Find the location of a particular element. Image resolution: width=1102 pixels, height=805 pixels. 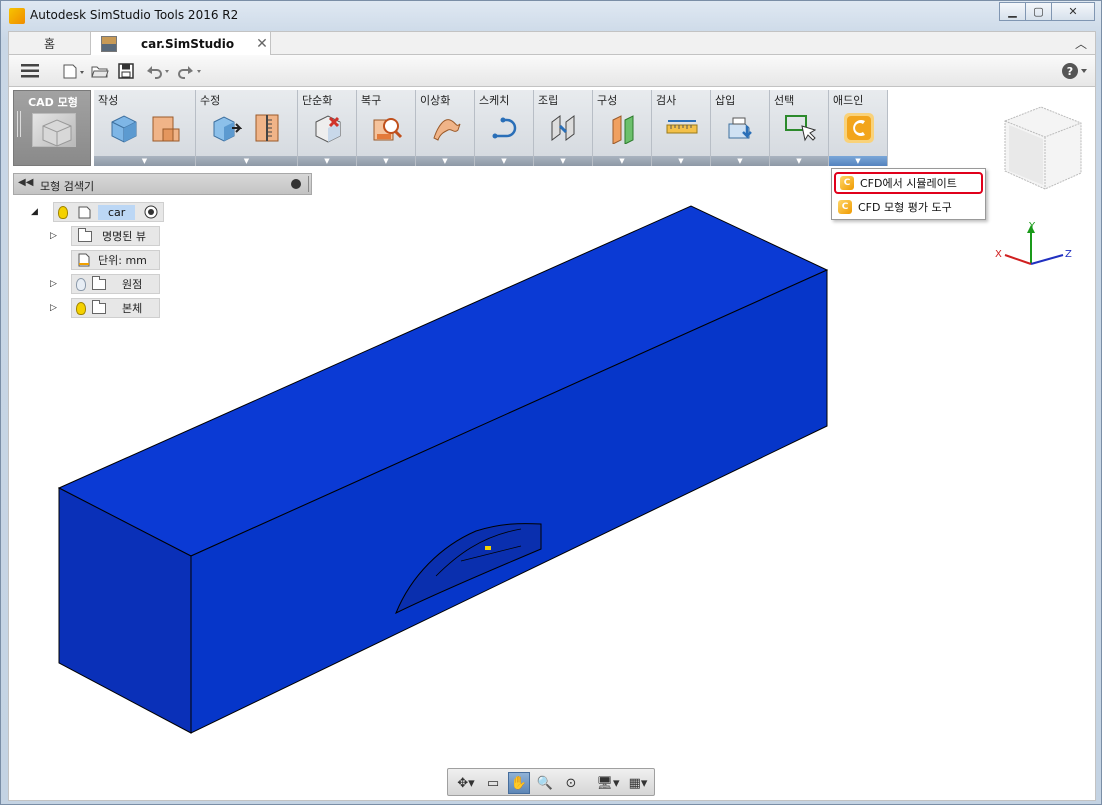

ribbon-group-label: 검사 is located at coordinates (666, 100).